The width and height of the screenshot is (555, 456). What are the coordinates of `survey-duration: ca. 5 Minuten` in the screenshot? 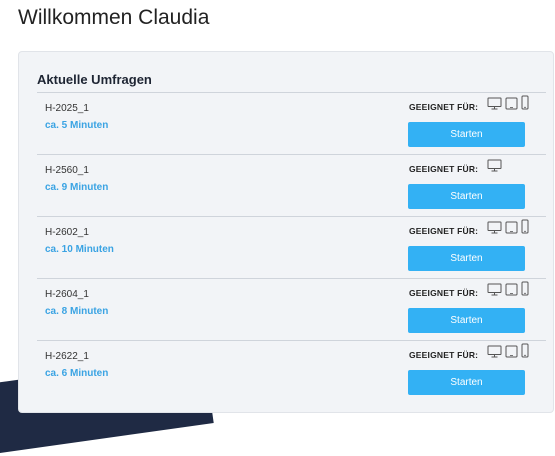 It's located at (77, 125).